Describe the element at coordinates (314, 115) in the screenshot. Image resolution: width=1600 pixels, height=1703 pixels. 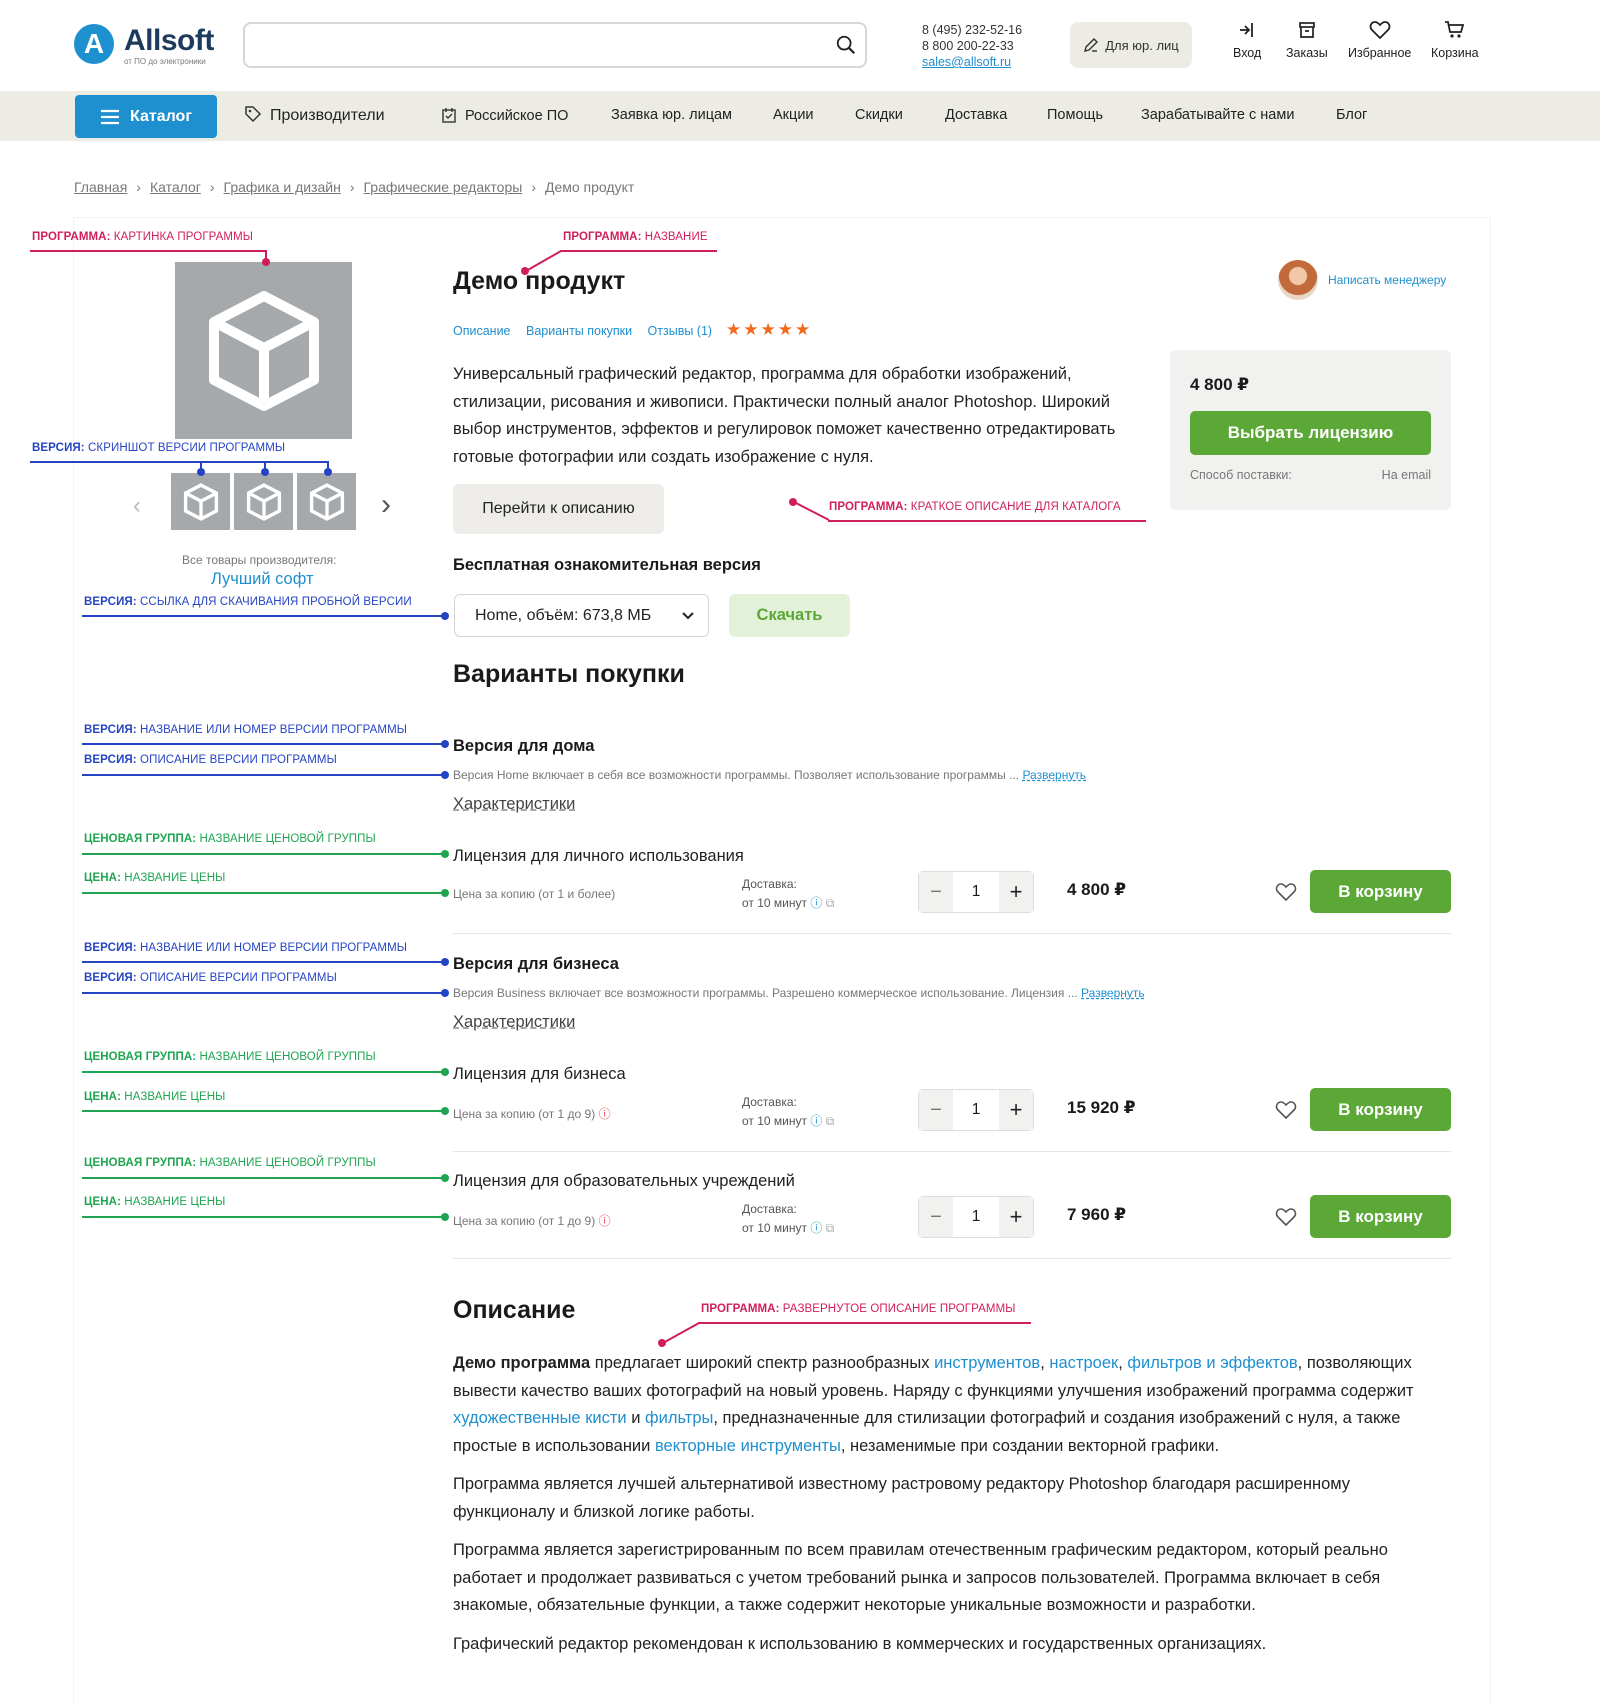
I see `nav-item-vendors: Производители` at that location.